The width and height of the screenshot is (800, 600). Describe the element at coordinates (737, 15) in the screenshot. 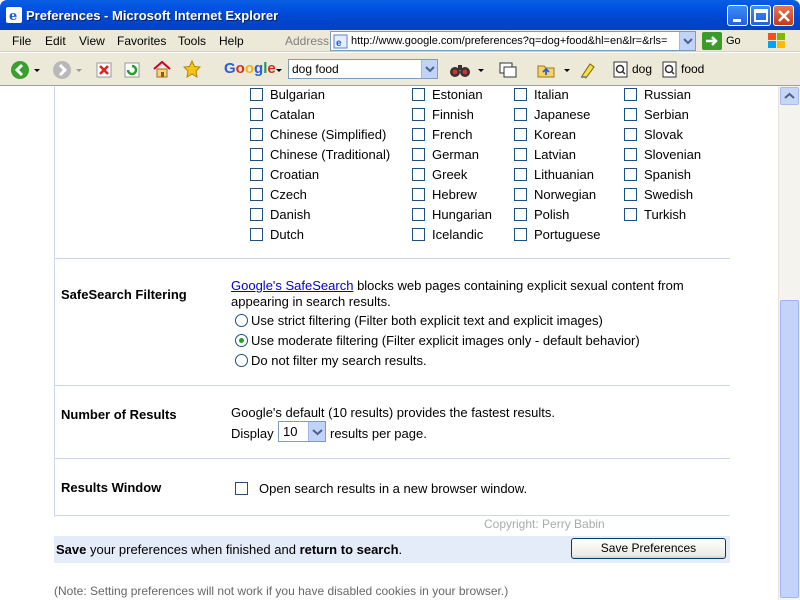

I see `minimize-button` at that location.